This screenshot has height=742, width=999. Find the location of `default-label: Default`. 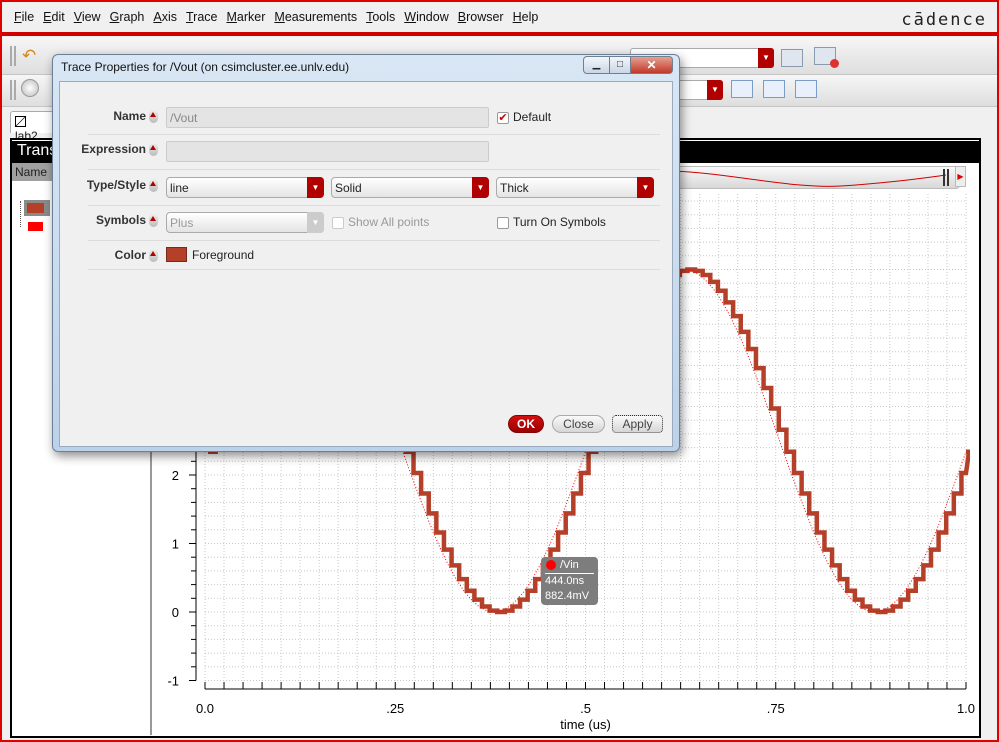

default-label: Default is located at coordinates (532, 117).